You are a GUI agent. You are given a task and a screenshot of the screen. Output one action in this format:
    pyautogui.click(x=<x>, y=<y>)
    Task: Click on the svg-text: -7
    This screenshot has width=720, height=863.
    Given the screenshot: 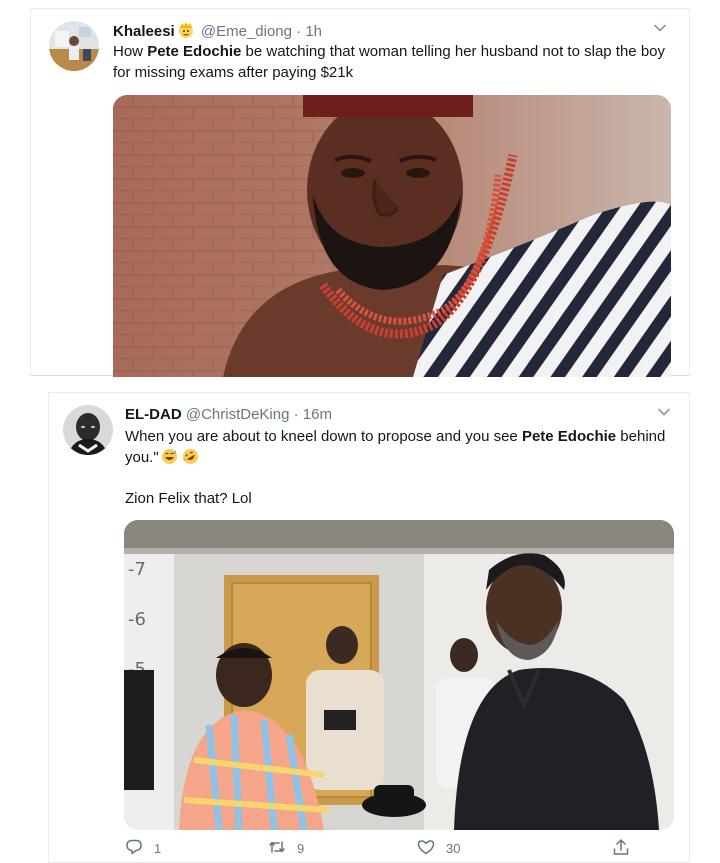 What is the action you would take?
    pyautogui.click(x=137, y=569)
    